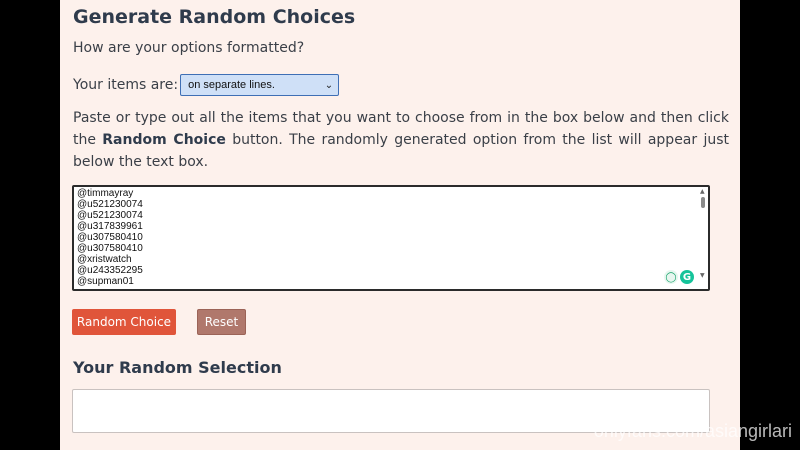 The height and width of the screenshot is (450, 800). What do you see at coordinates (105, 193) in the screenshot?
I see `textarea-line: @timmayray` at bounding box center [105, 193].